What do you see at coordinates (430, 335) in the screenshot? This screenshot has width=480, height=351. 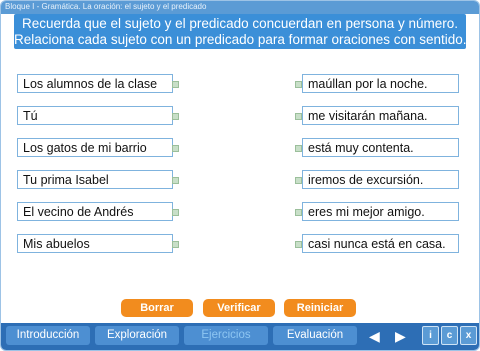 I see `info-button: i` at bounding box center [430, 335].